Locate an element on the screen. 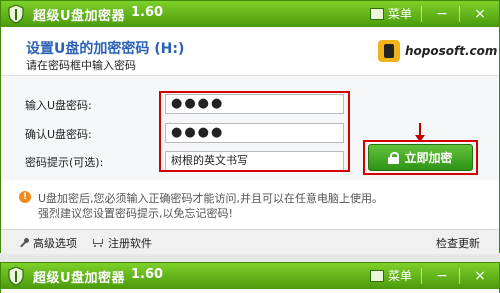 The width and height of the screenshot is (500, 293). page-subtitle: 请在密码框中输入密码 is located at coordinates (81, 65).